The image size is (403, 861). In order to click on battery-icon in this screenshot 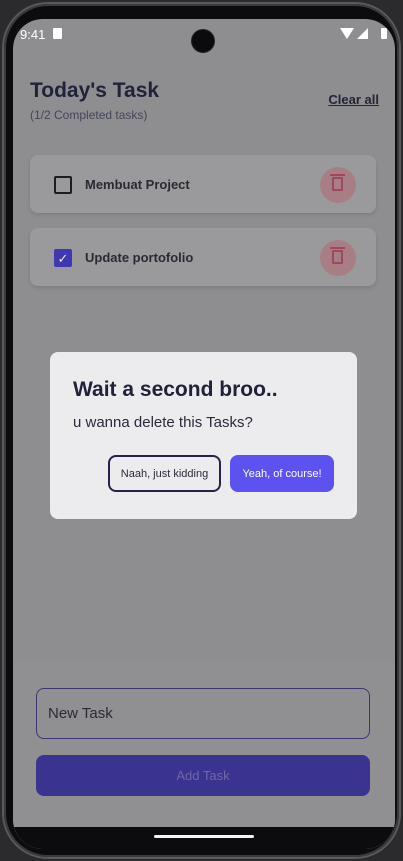, I will do `click(384, 33)`.